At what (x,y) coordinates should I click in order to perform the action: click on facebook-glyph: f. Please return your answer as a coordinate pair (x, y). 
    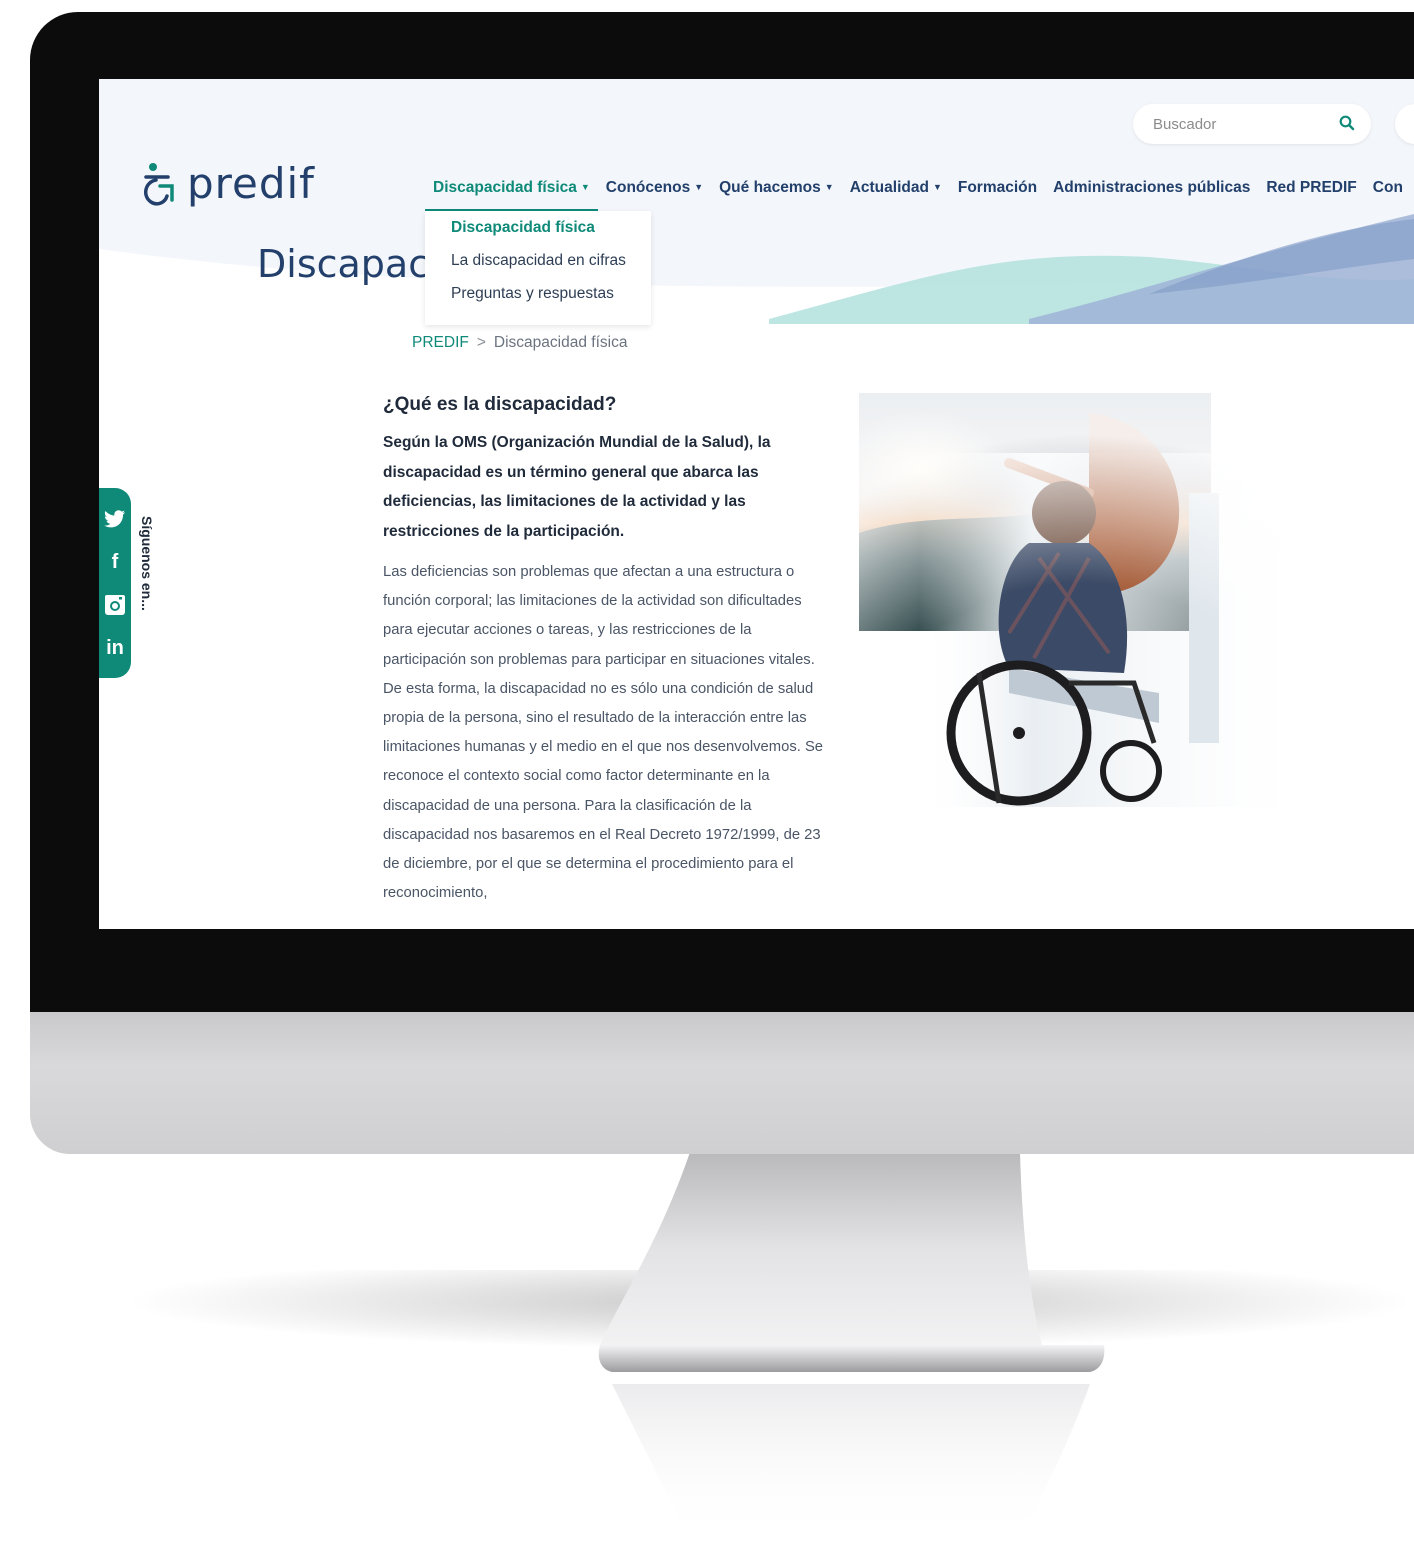
    Looking at the image, I should click on (115, 561).